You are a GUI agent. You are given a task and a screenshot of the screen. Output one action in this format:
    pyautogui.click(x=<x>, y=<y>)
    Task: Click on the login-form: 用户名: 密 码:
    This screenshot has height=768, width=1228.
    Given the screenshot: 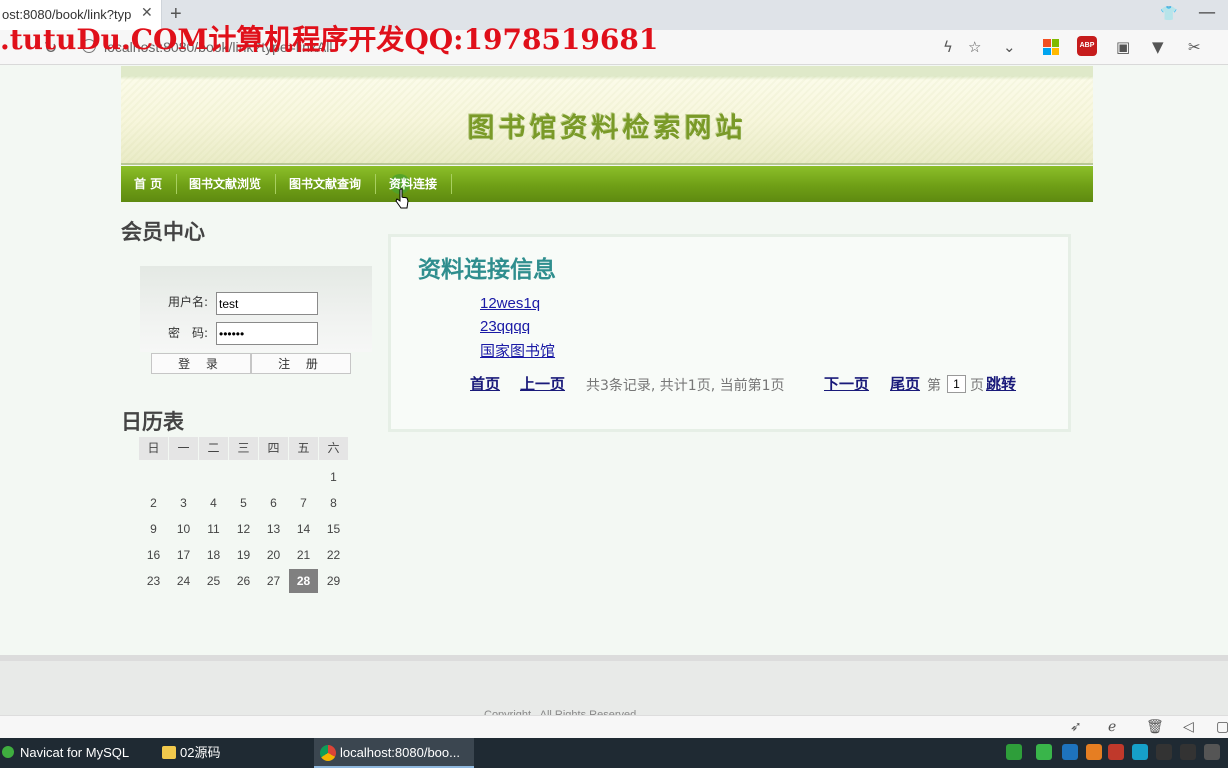 What is the action you would take?
    pyautogui.click(x=256, y=309)
    